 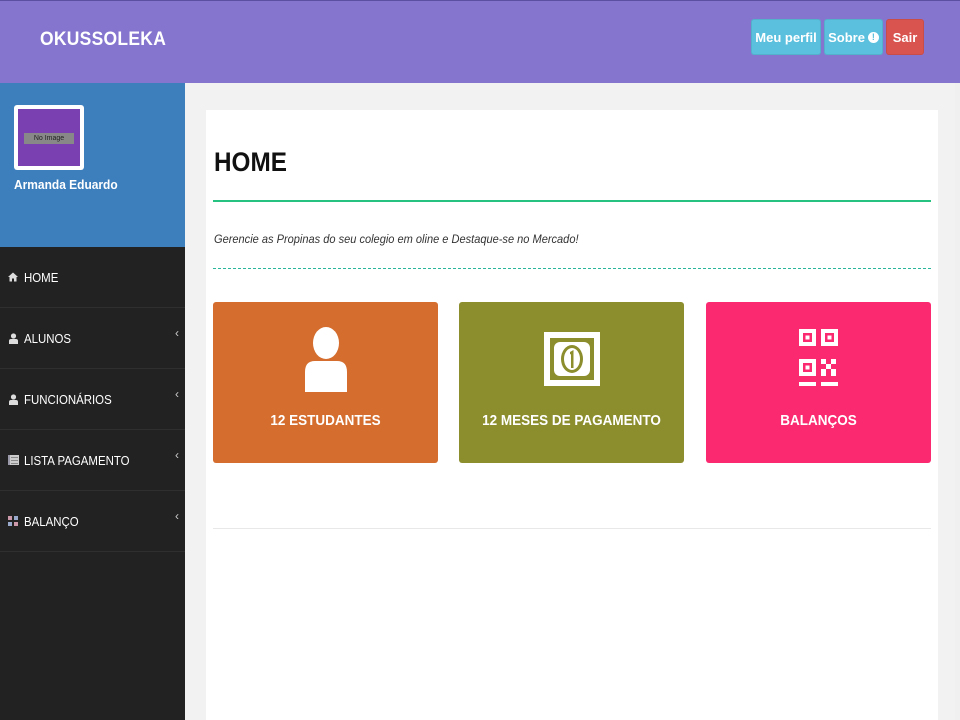 What do you see at coordinates (818, 359) in the screenshot?
I see `qrcode-icon` at bounding box center [818, 359].